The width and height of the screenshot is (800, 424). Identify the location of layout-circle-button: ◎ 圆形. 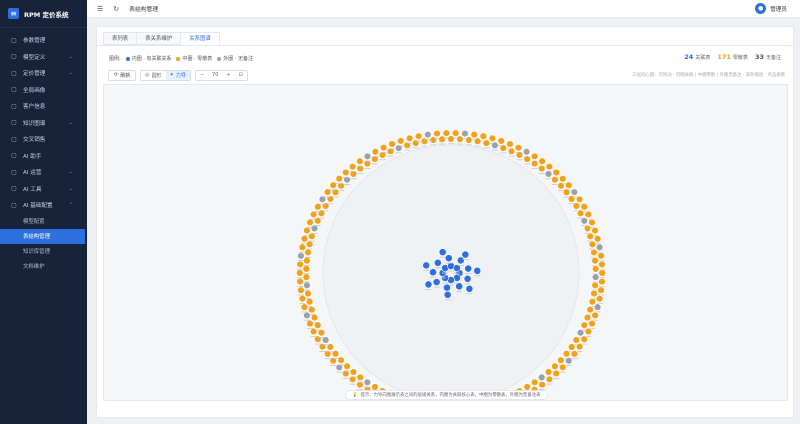
(153, 75).